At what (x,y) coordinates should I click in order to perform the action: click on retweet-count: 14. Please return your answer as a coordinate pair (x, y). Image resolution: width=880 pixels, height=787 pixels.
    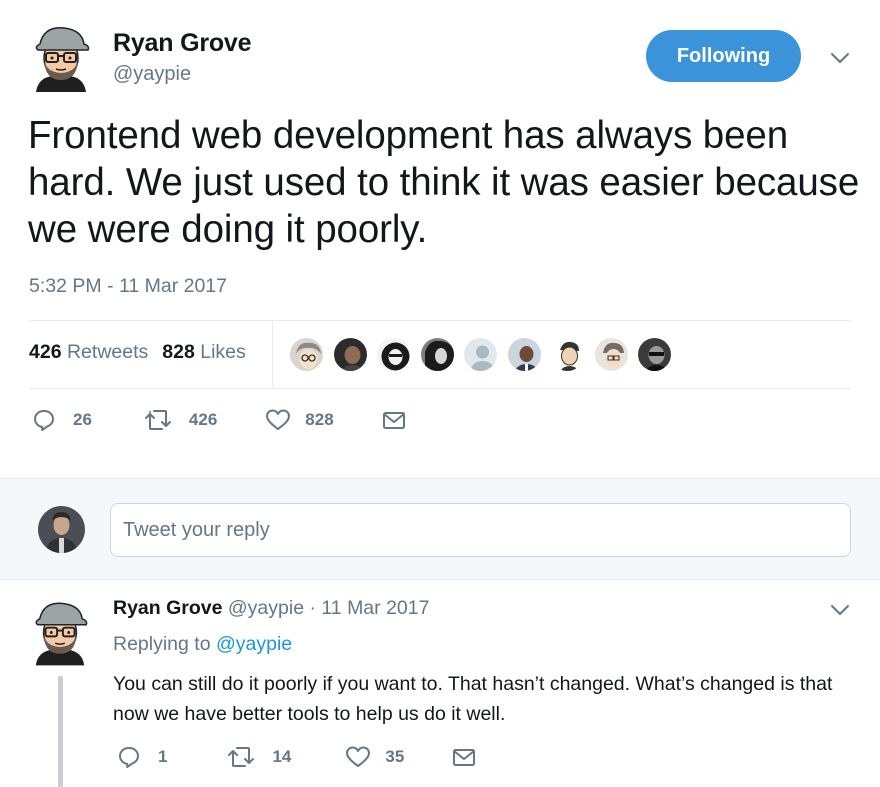
    Looking at the image, I should click on (282, 756).